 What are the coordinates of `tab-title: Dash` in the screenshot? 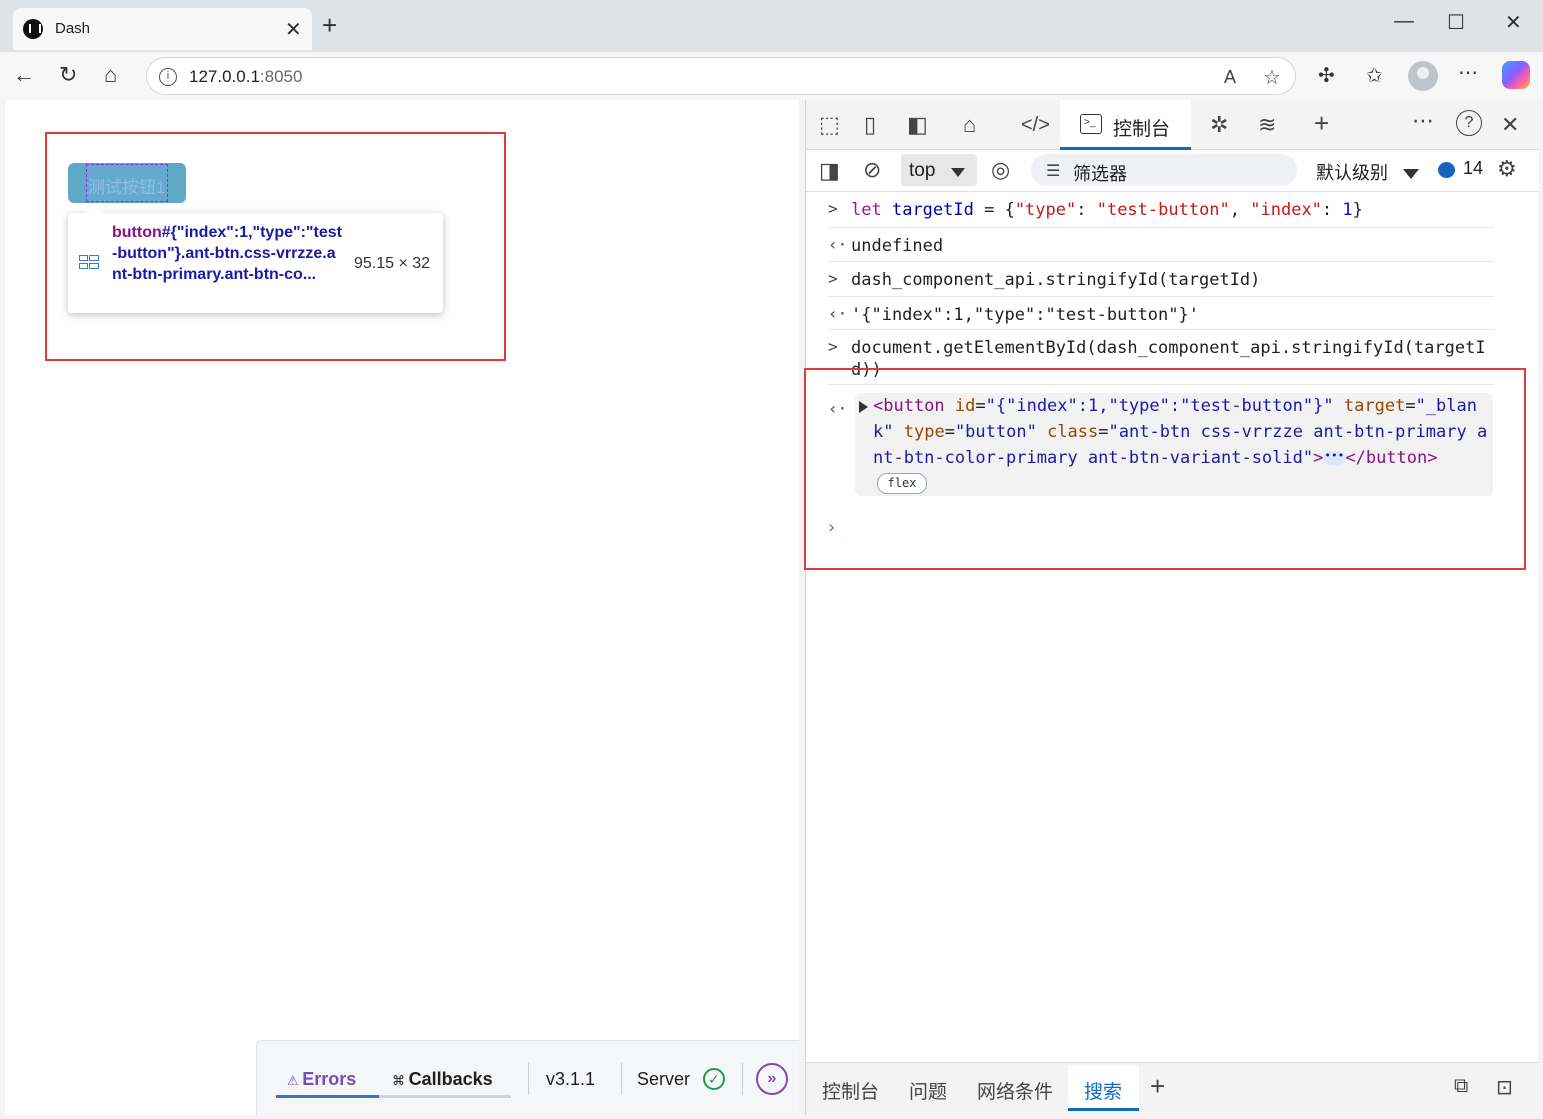 It's located at (73, 28).